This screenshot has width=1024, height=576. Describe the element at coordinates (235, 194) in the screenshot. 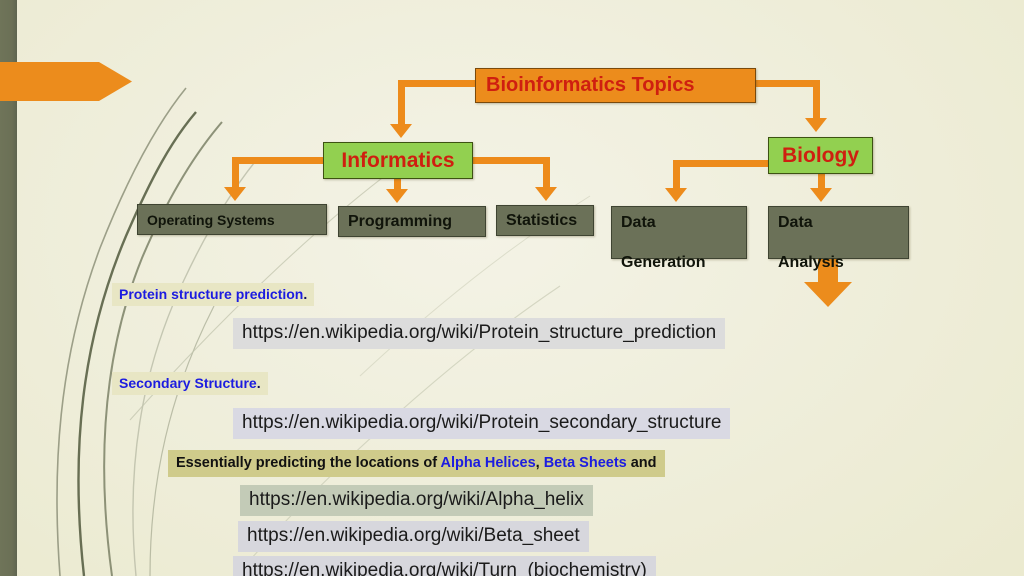

I see `arrowhead-operating-systems` at that location.